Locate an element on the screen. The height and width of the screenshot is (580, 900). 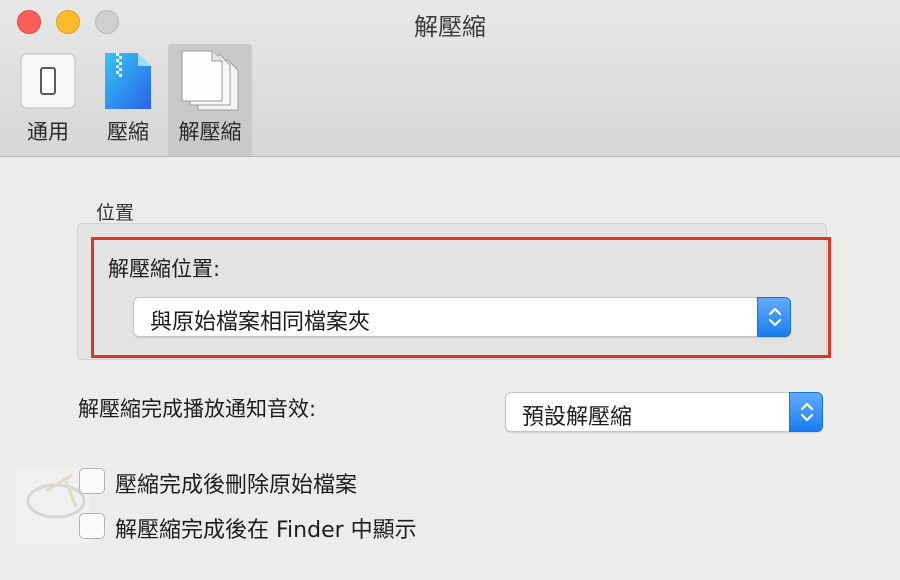
notification-sound-label: 解壓縮完成播放通知音效: is located at coordinates (197, 409).